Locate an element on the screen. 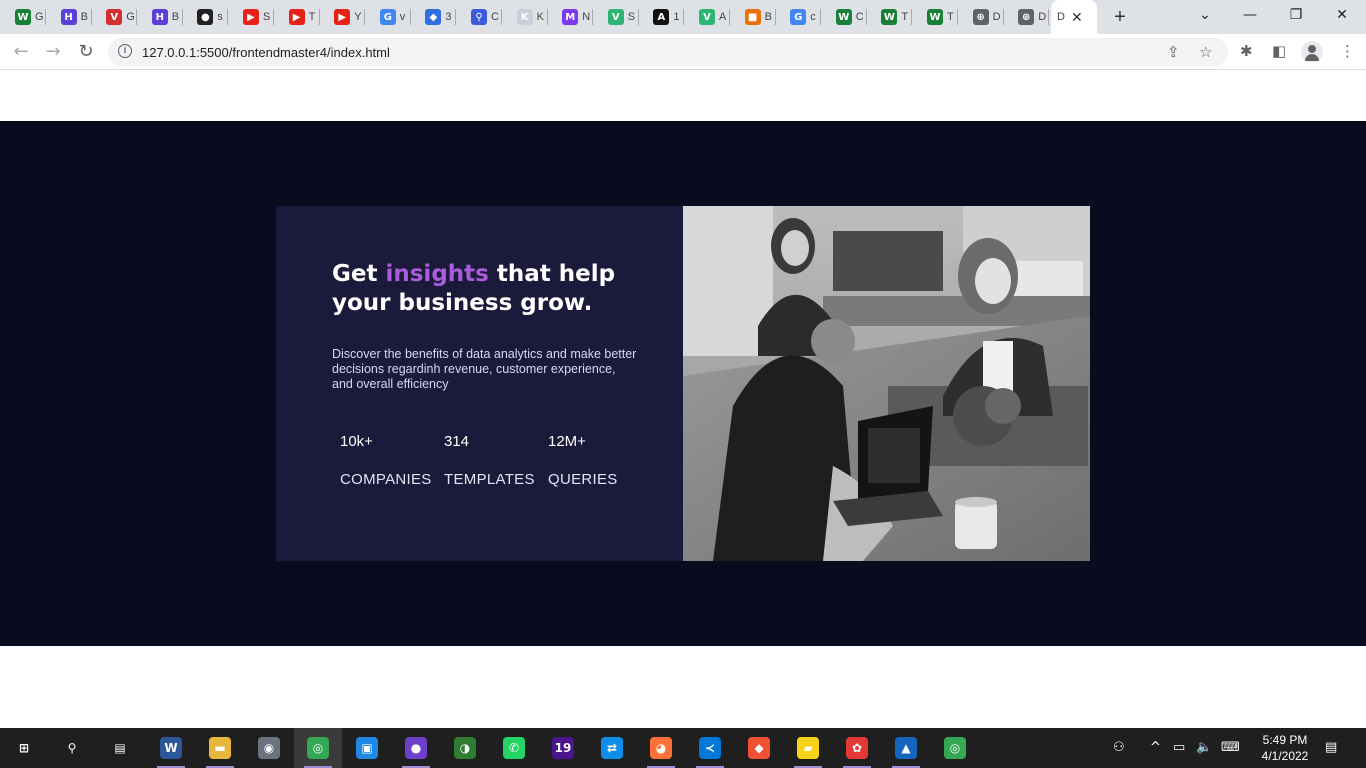 The image size is (1366, 768). browser-tab: A1 is located at coordinates (666, 17).